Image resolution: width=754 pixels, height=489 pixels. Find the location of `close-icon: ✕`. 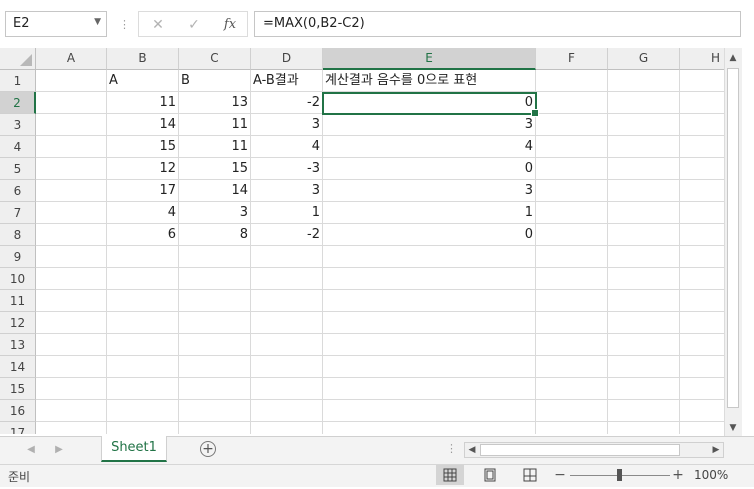

close-icon: ✕ is located at coordinates (158, 25).